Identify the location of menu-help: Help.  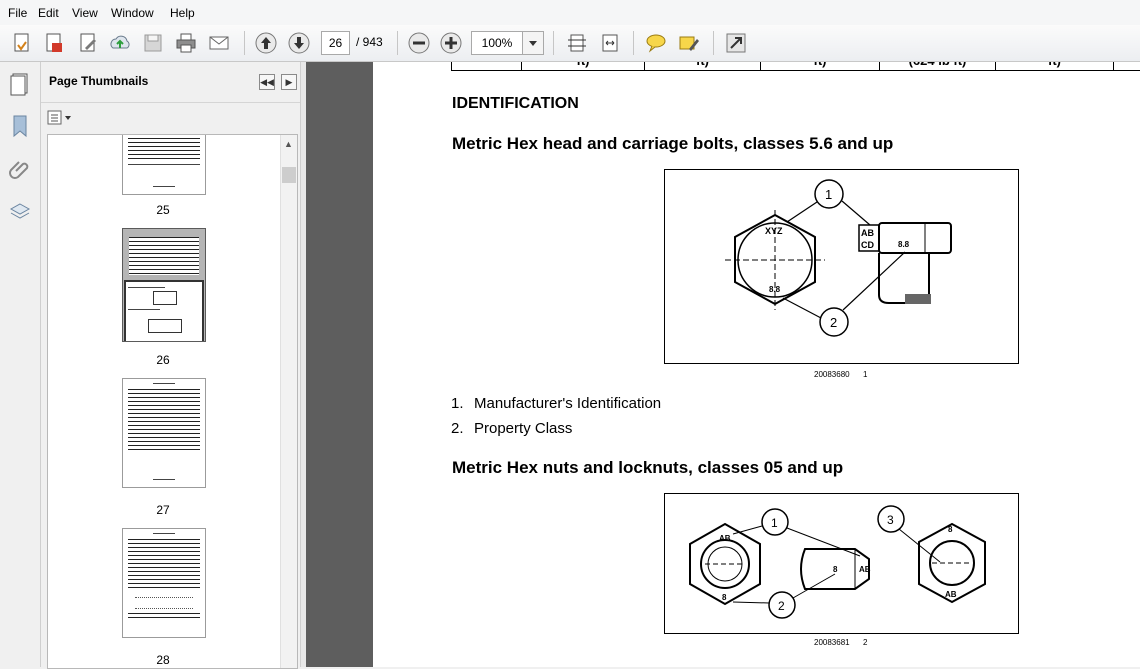
(182, 13).